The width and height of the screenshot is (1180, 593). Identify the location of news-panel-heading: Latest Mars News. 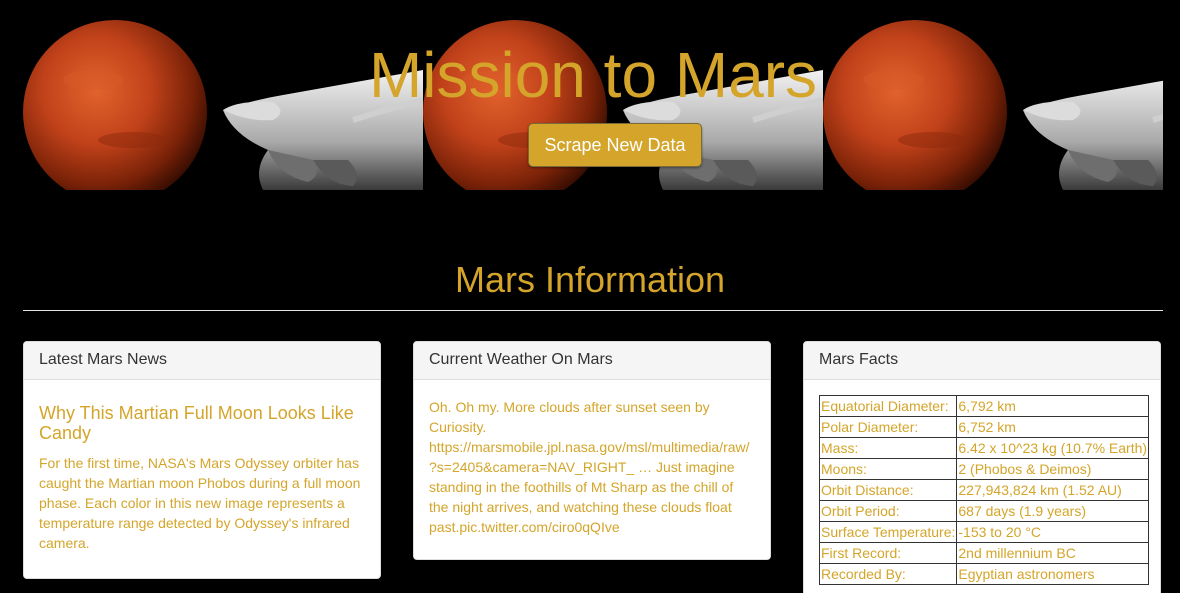
(202, 361).